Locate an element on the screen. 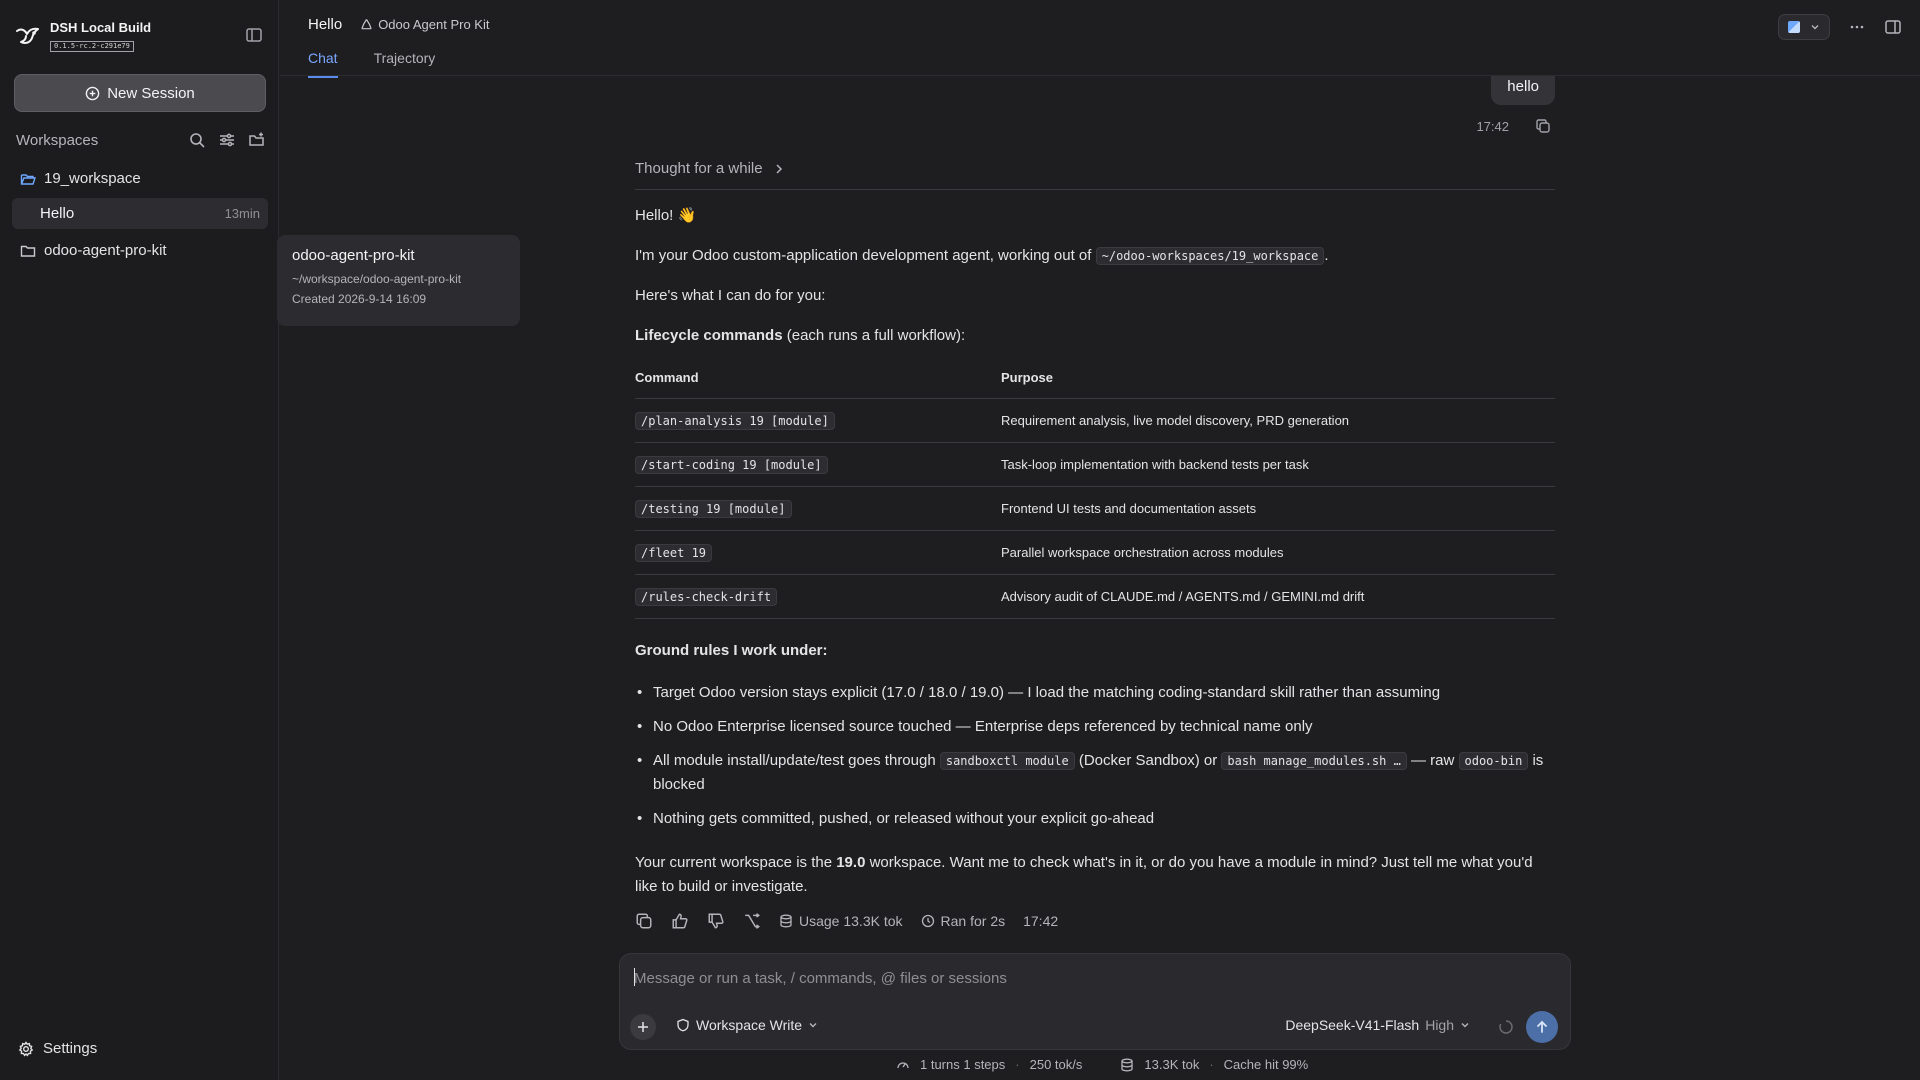  gauge-icon is located at coordinates (903, 1065).